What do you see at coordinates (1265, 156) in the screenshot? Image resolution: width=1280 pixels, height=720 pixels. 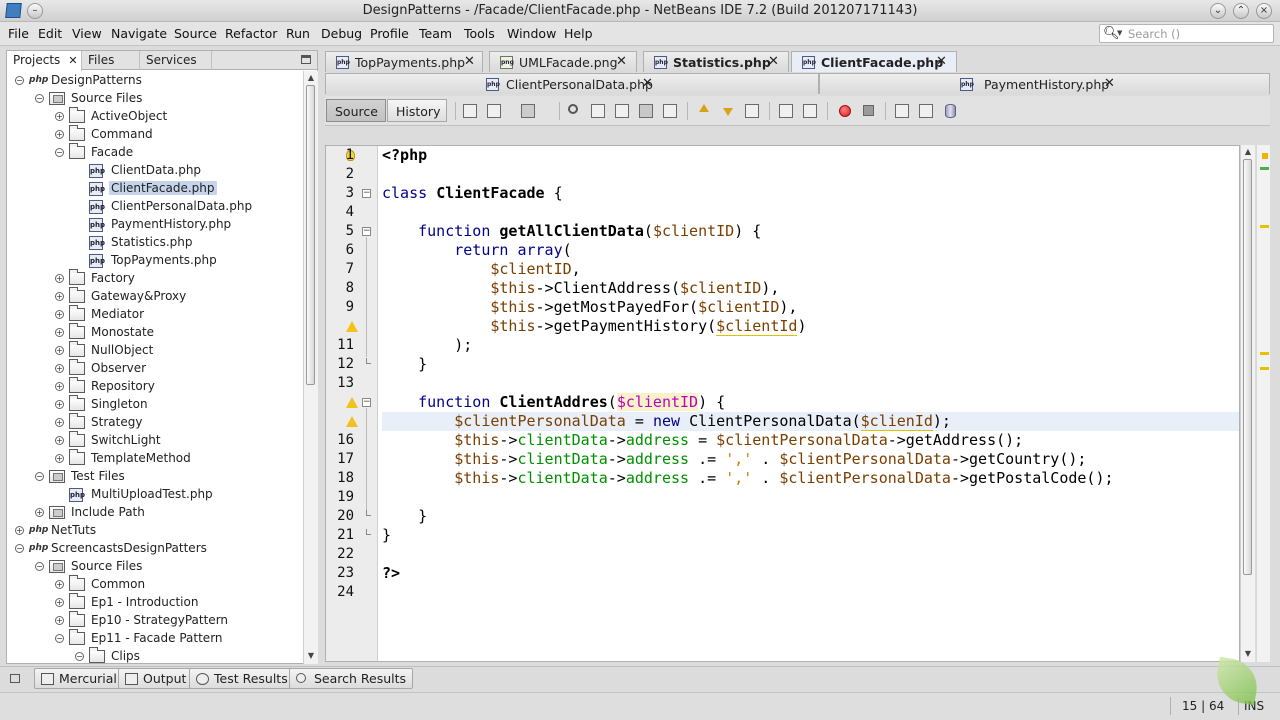 I see `warning-status-marker` at bounding box center [1265, 156].